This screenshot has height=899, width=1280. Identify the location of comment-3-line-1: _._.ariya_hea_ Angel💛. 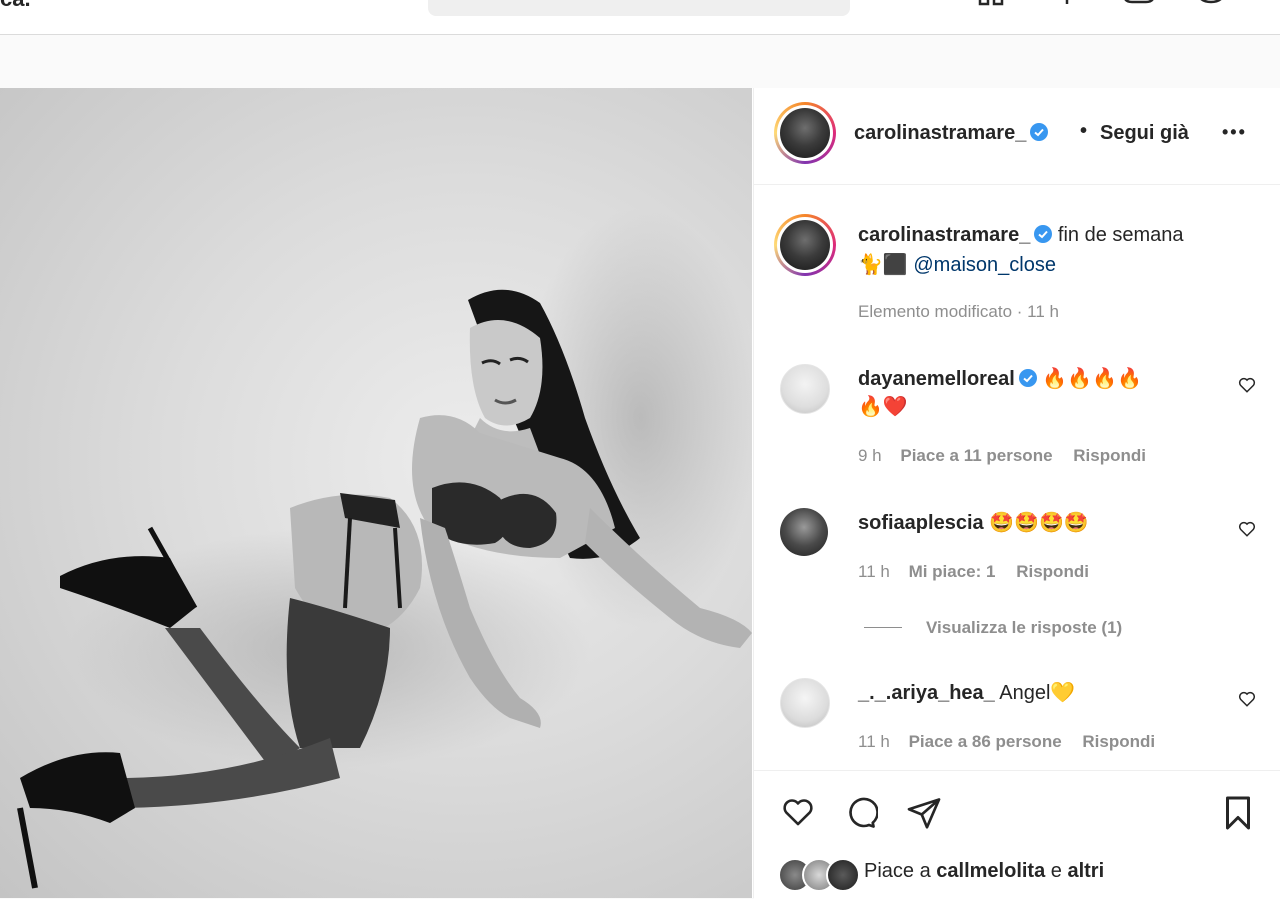
(966, 692).